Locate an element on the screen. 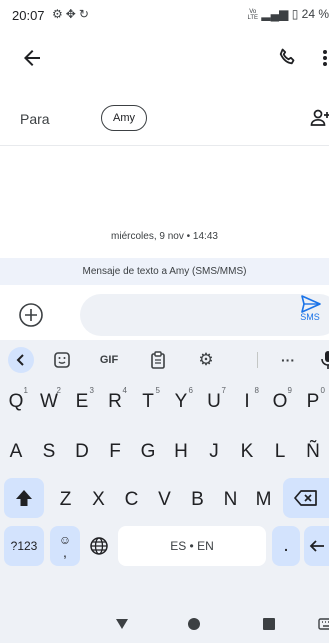 The image size is (329, 643). key-label: P is located at coordinates (313, 401).